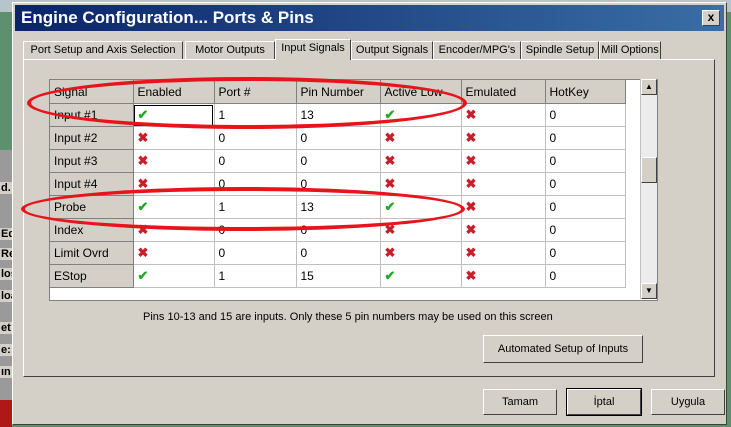  I want to click on background-text: ın, so click(6, 372).